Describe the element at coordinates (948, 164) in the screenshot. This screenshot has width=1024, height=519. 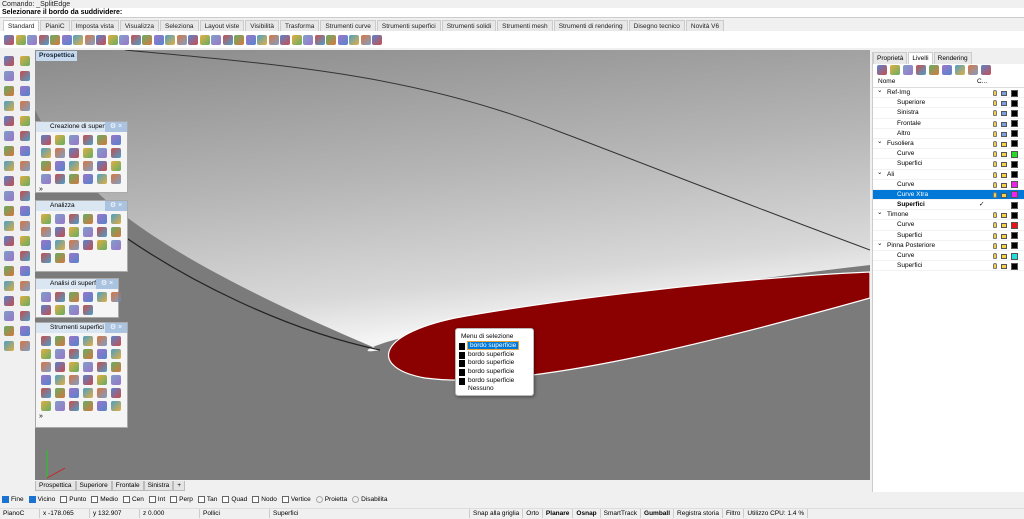
I see `layer-row: Superfici` at that location.